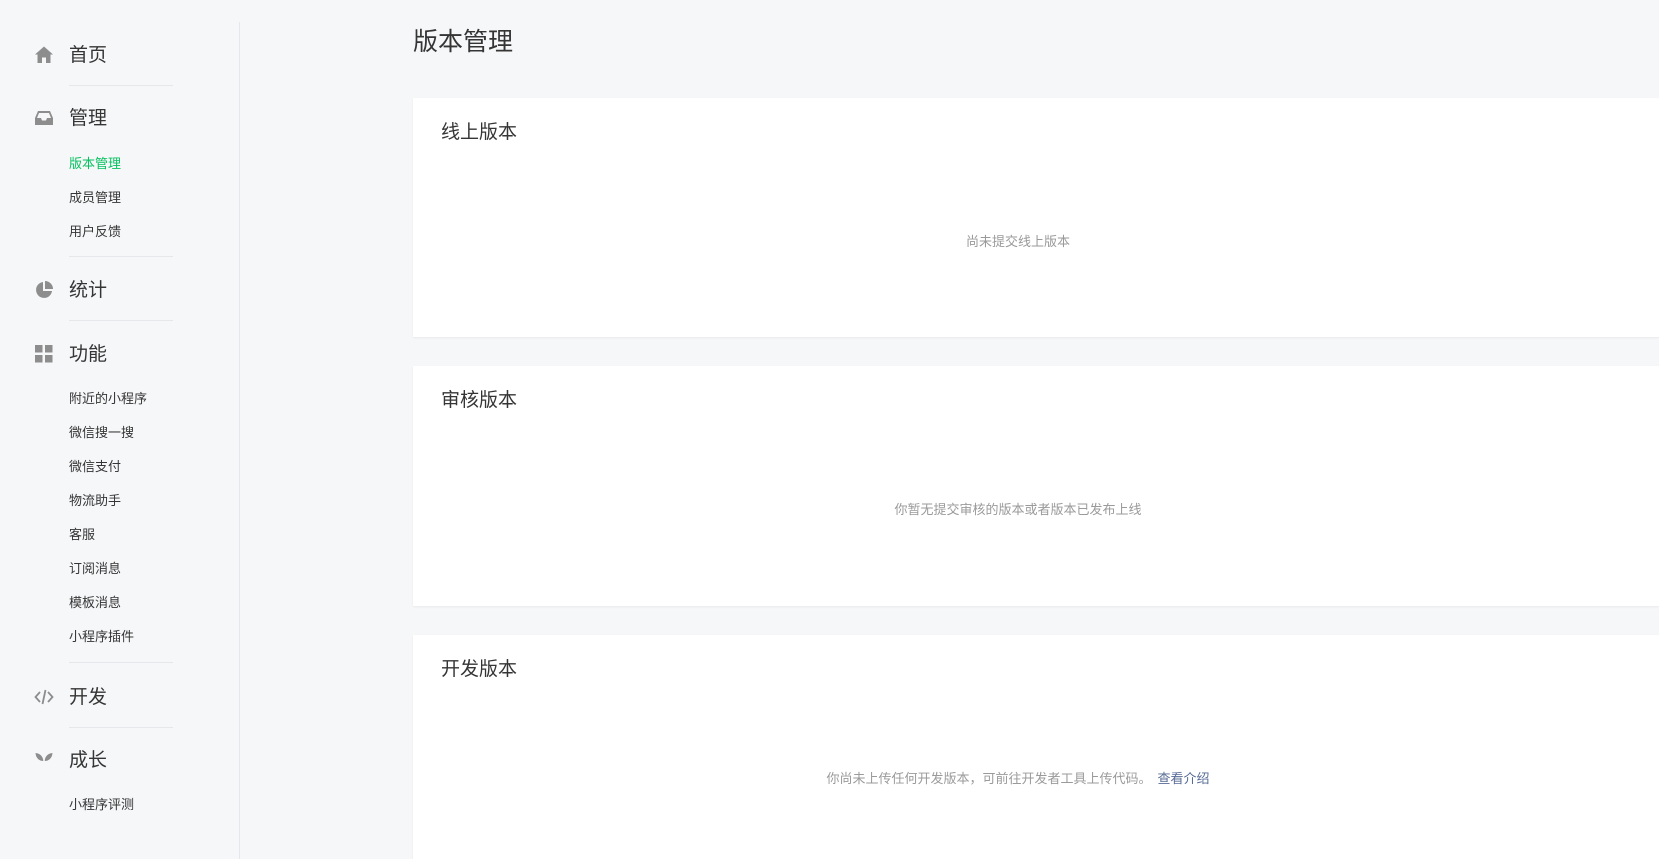 This screenshot has height=859, width=1659. I want to click on nav-develop-label: 开发, so click(88, 697).